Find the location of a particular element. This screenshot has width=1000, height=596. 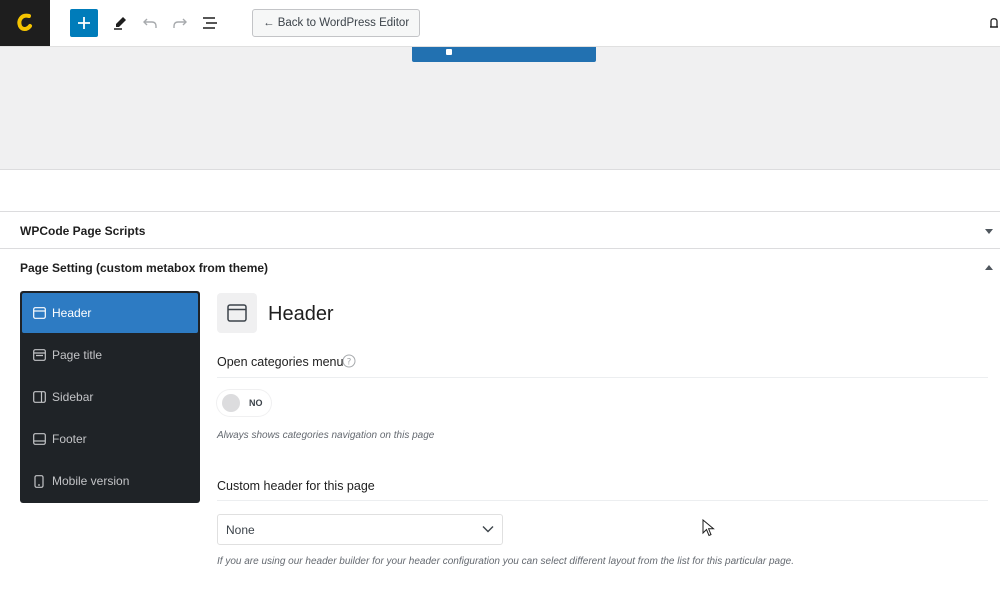

undo-button is located at coordinates (150, 23).